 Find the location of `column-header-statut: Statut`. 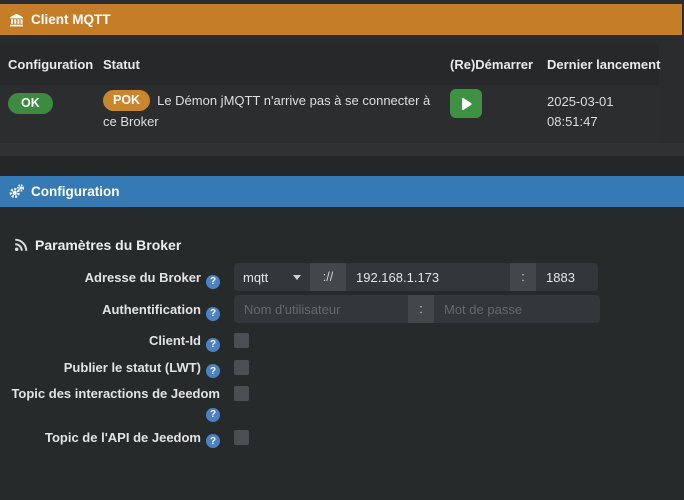

column-header-statut: Statut is located at coordinates (121, 64).